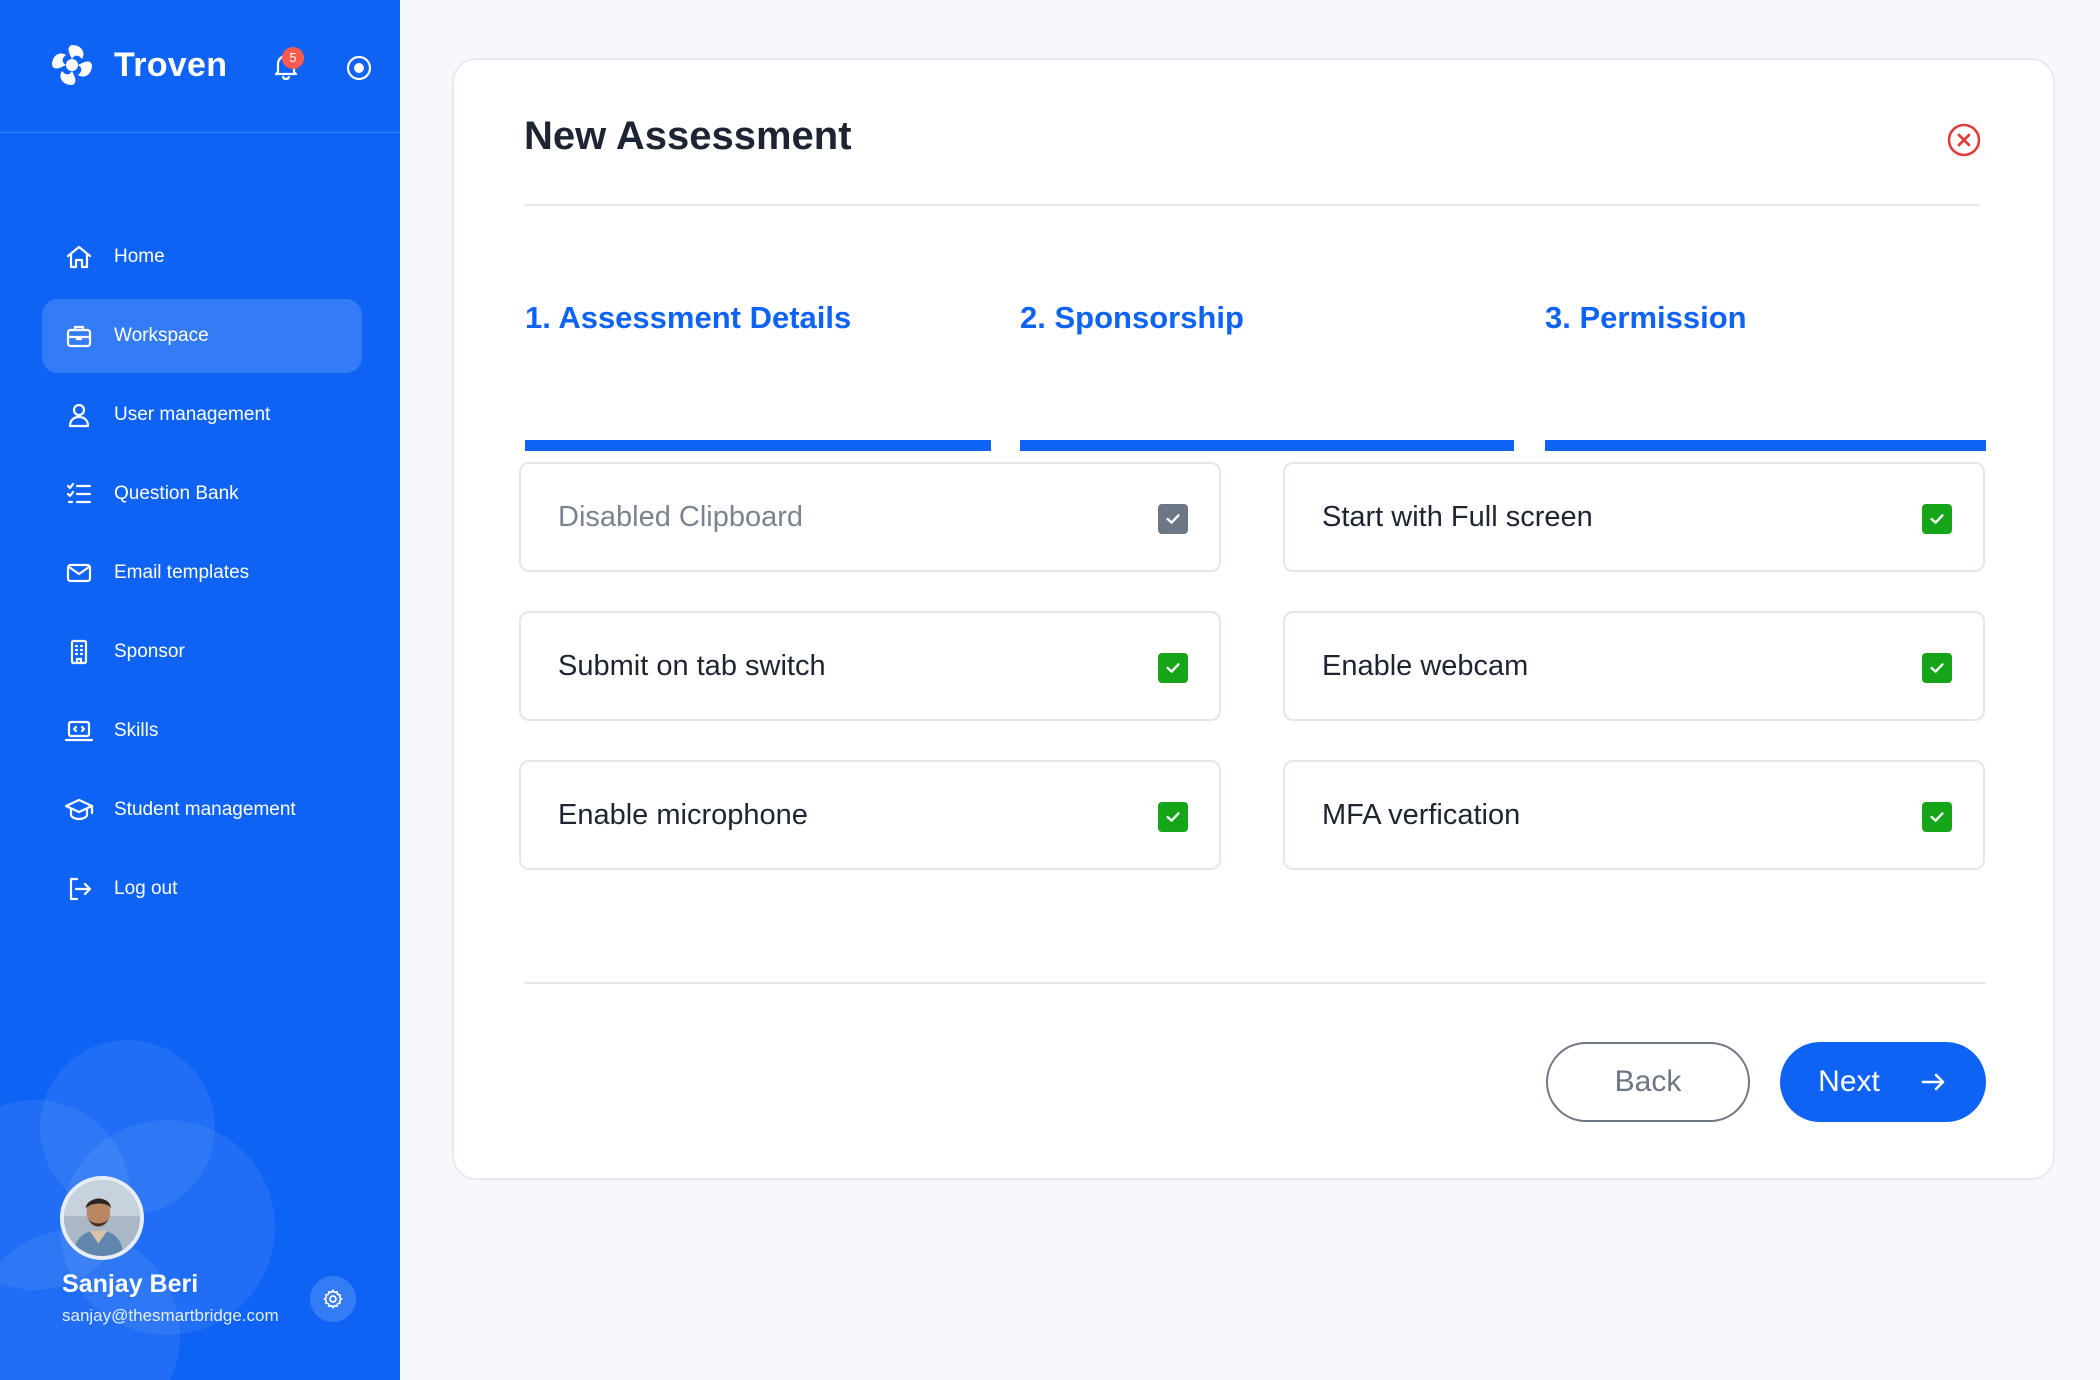 The height and width of the screenshot is (1380, 2100). Describe the element at coordinates (79, 809) in the screenshot. I see `graduation-cap-icon` at that location.